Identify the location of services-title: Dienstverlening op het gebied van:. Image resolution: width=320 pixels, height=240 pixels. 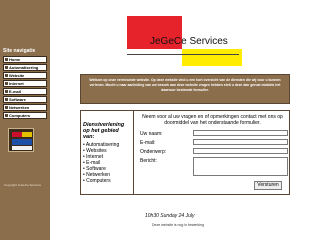
(104, 131).